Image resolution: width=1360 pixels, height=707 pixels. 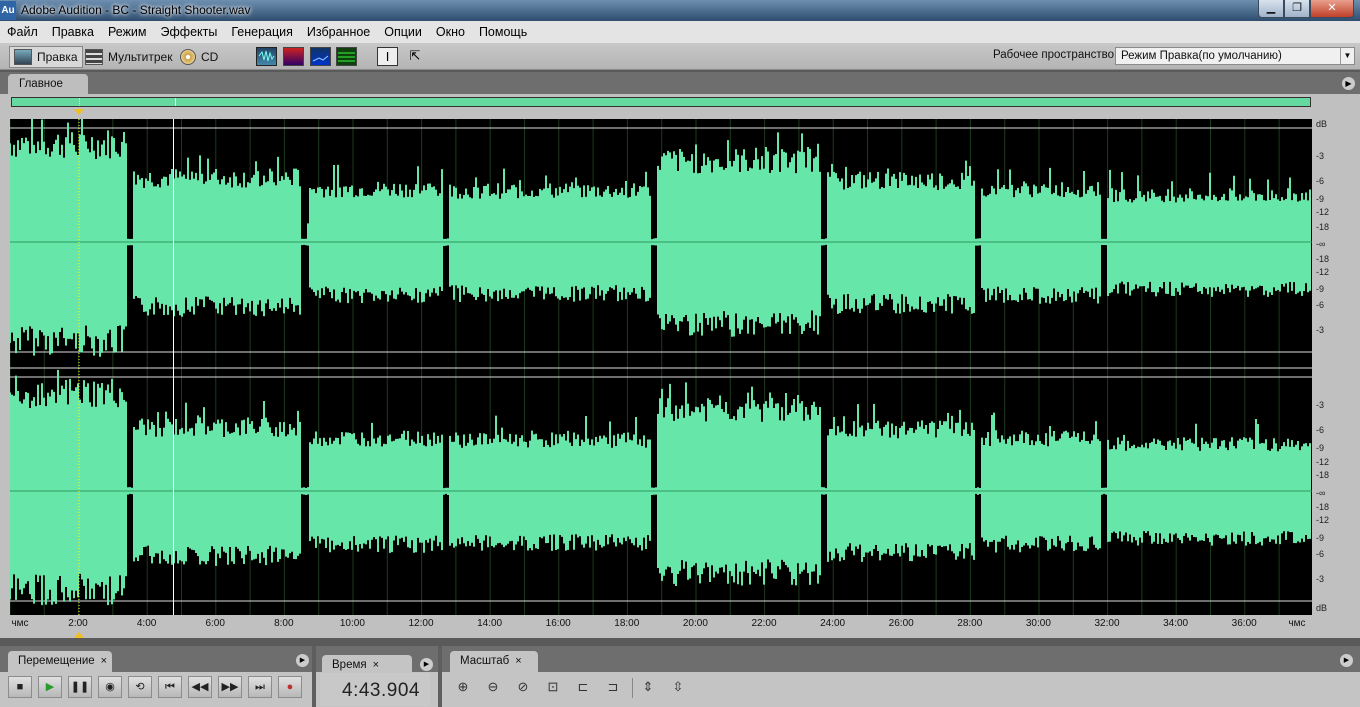 What do you see at coordinates (338, 32) in the screenshot?
I see `menu-favorites: Избранное` at bounding box center [338, 32].